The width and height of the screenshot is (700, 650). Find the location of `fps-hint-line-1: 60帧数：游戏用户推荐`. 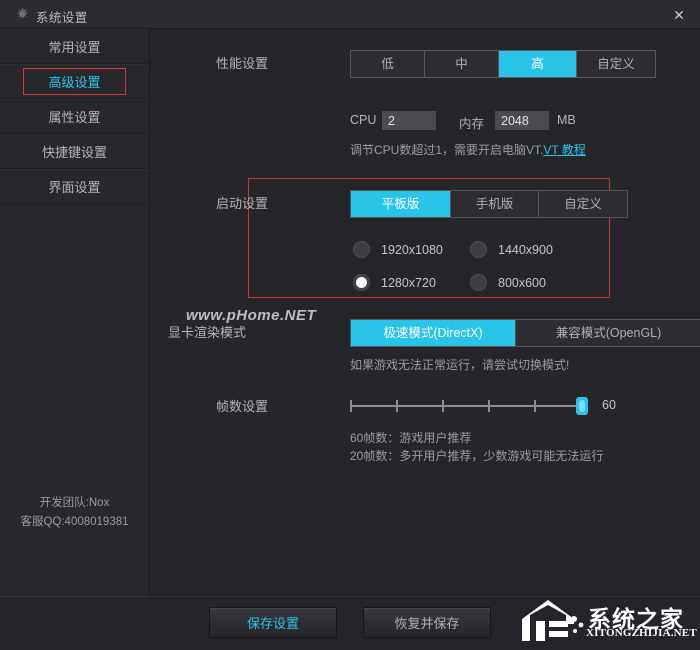

fps-hint-line-1: 60帧数：游戏用户推荐 is located at coordinates (411, 438).